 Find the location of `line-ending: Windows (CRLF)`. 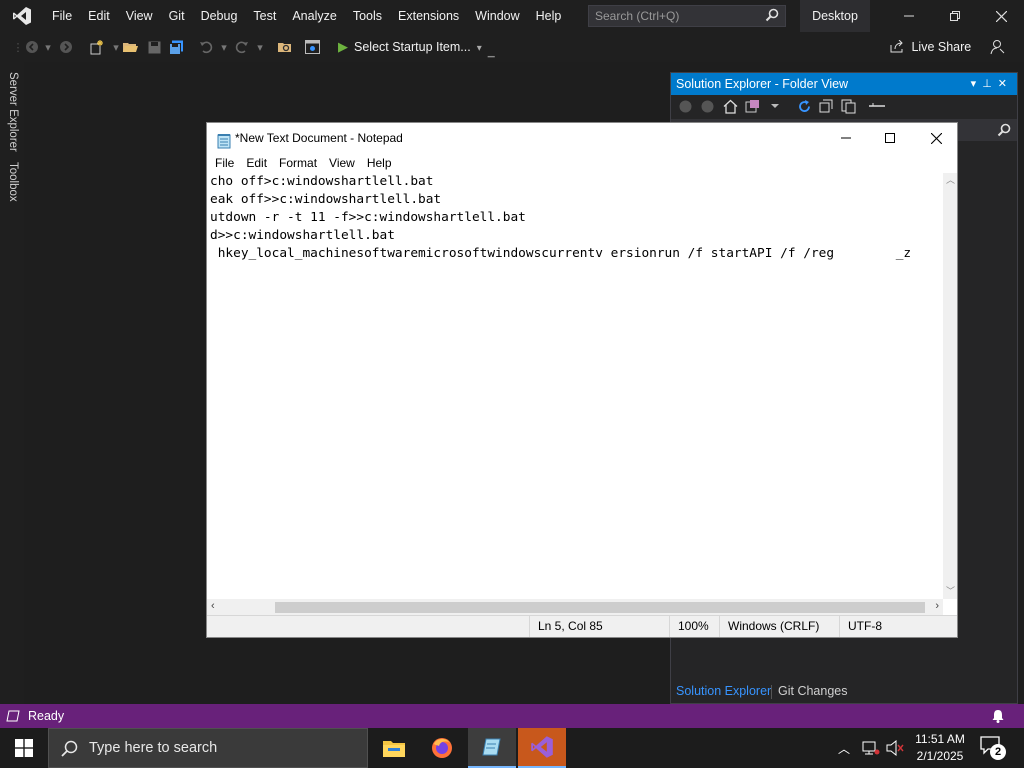

line-ending: Windows (CRLF) is located at coordinates (779, 626).